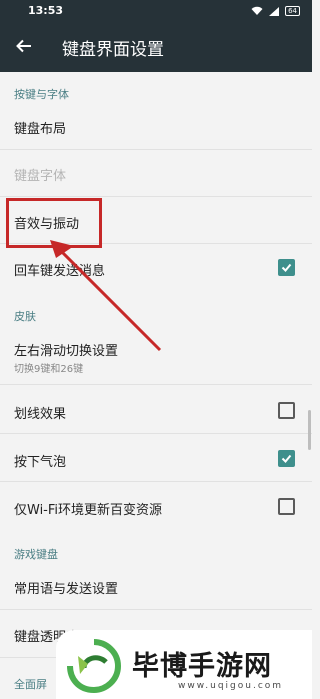  Describe the element at coordinates (106, 296) in the screenshot. I see `annotation-arrow-icon` at that location.